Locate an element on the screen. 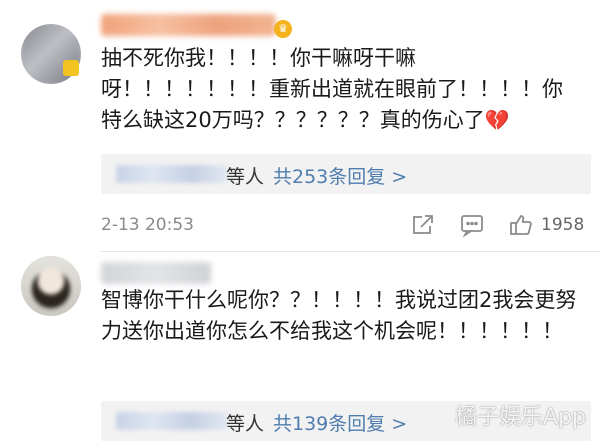 The height and width of the screenshot is (443, 600). vip-badge-icon is located at coordinates (71, 68).